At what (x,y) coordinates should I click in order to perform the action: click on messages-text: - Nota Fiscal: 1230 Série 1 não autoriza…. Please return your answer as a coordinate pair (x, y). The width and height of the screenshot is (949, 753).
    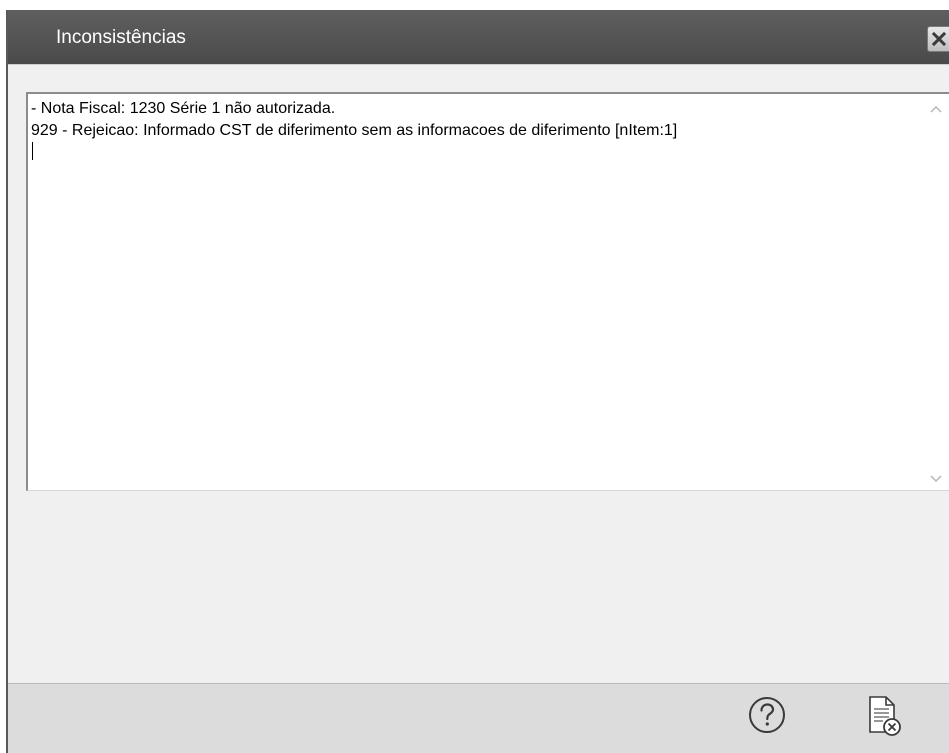
    Looking at the image, I should click on (475, 120).